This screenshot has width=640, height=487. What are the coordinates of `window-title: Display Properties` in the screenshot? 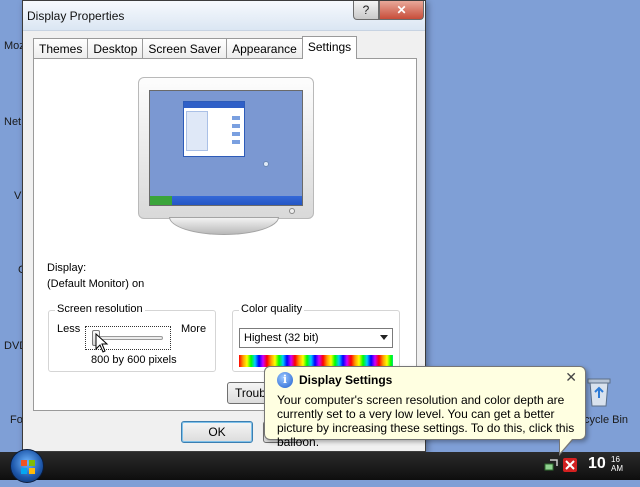 It's located at (76, 16).